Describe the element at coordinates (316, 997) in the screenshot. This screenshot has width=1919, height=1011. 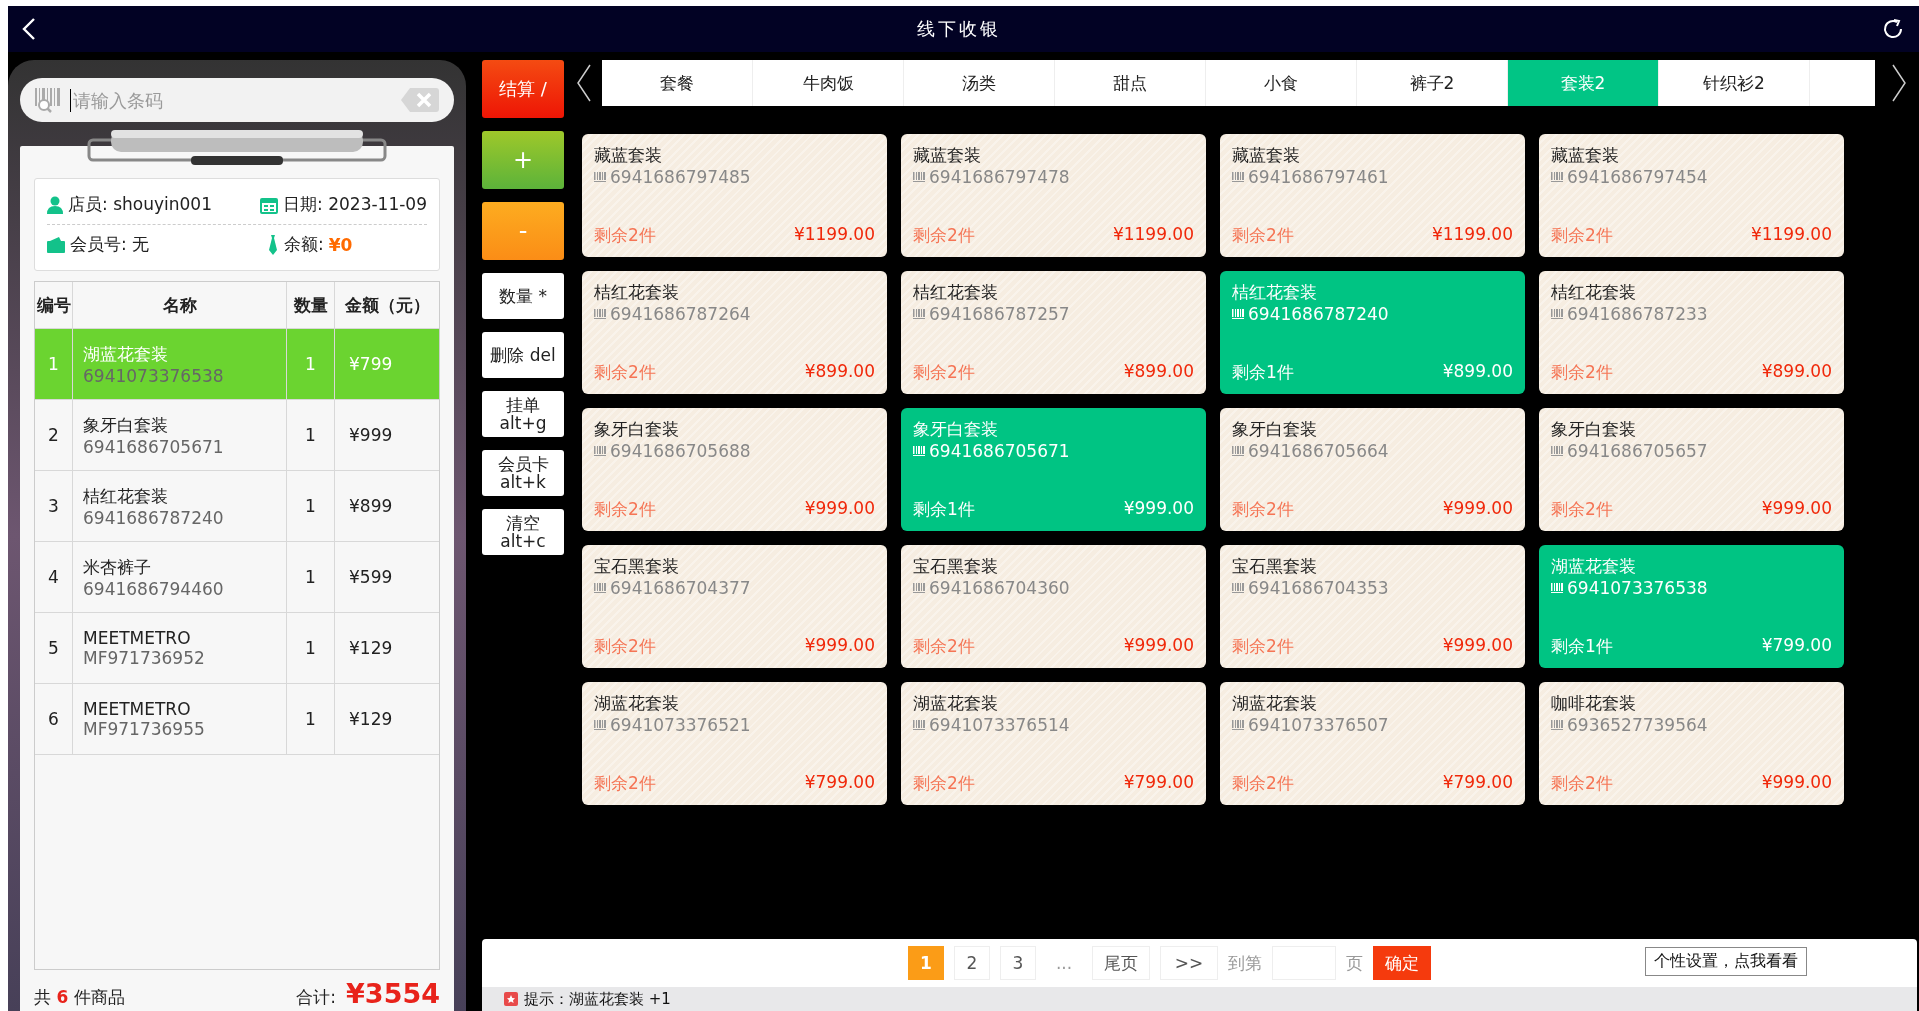
I see `total-label: 合计:` at that location.